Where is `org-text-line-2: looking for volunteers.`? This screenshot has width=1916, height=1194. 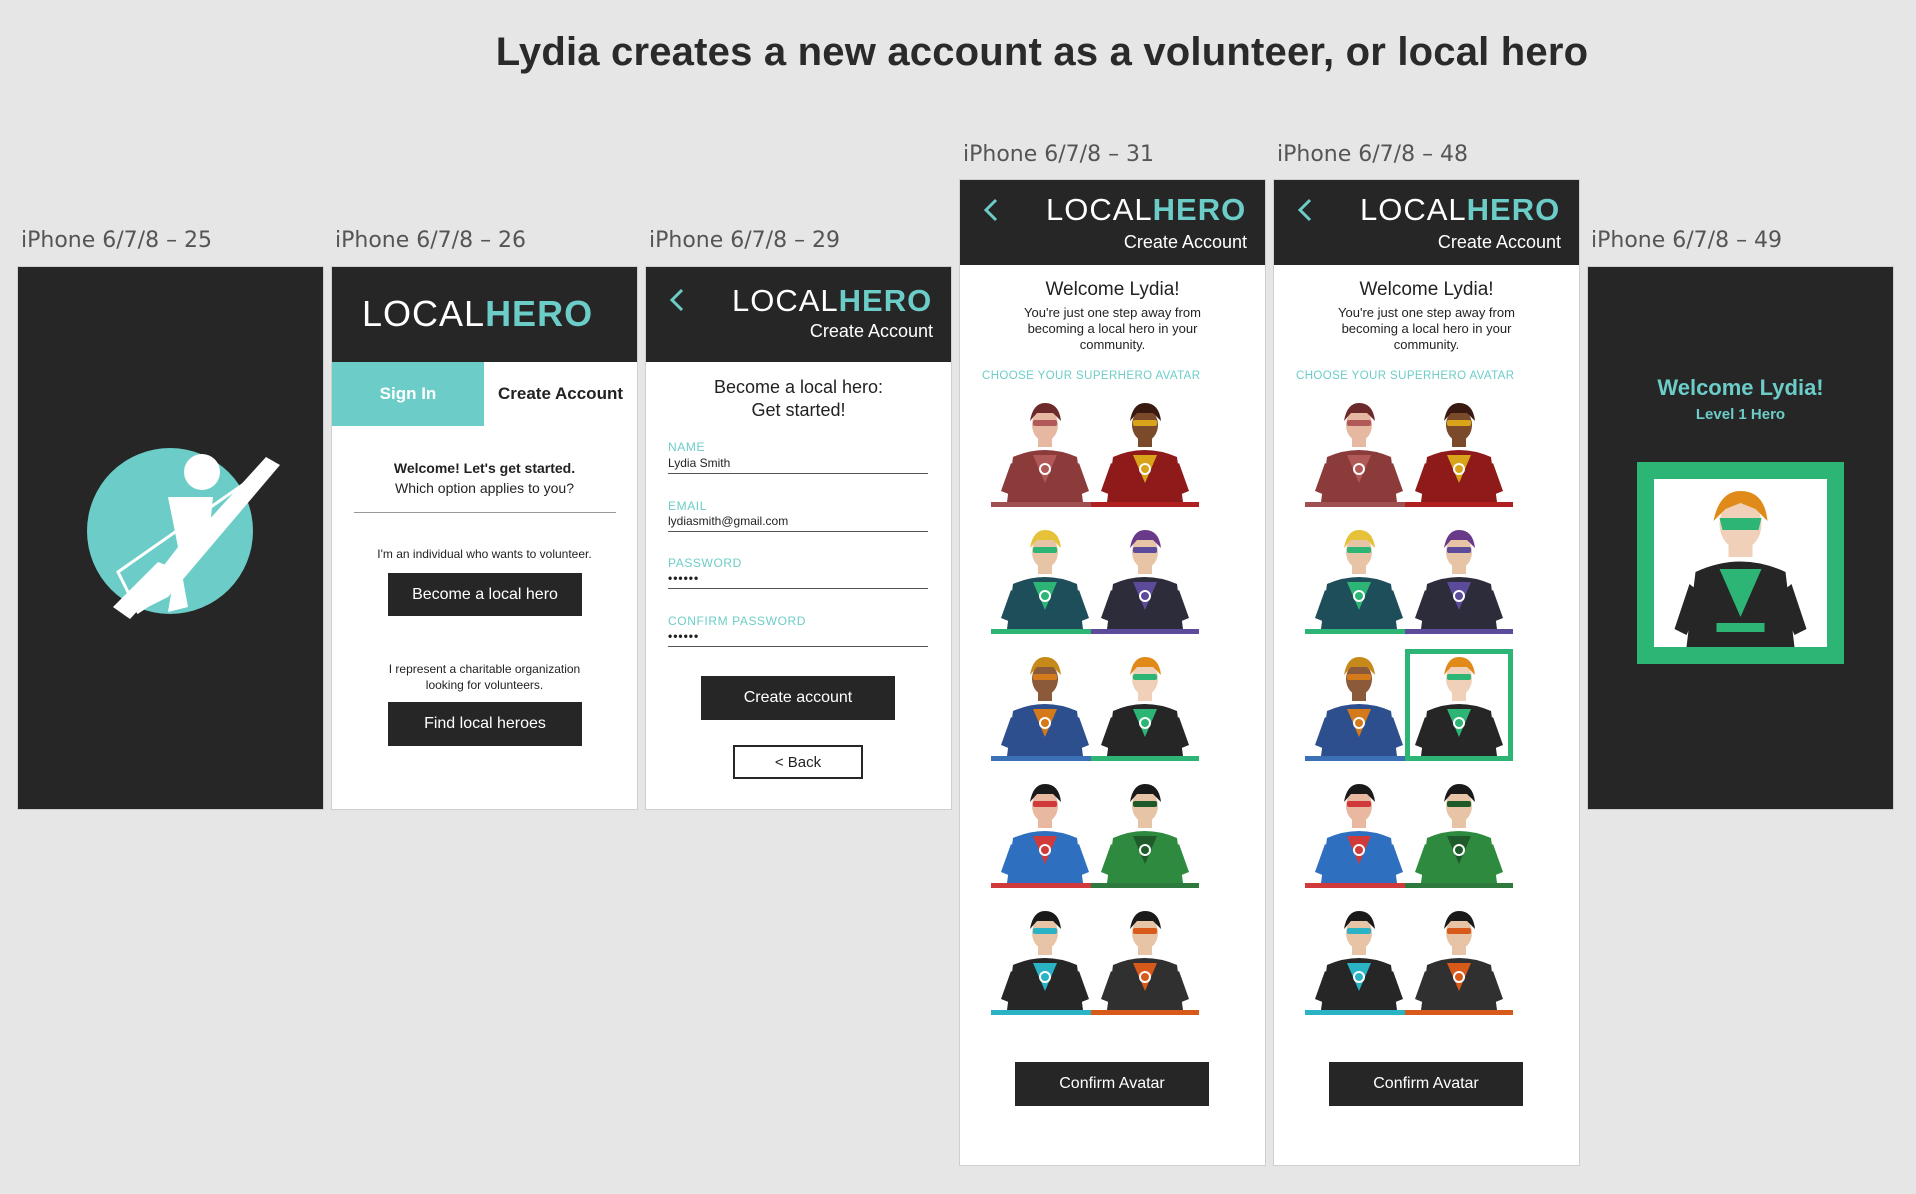
org-text-line-2: looking for volunteers. is located at coordinates (484, 685).